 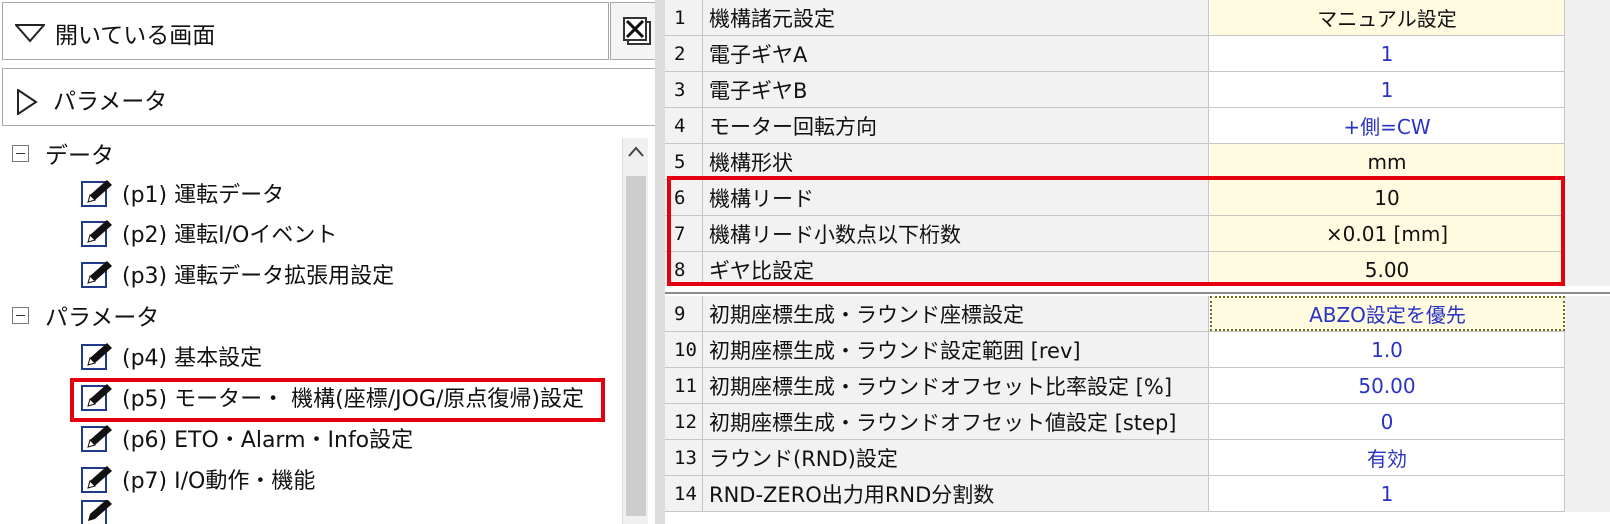 I want to click on table-row: 11 初期座標生成・ラウンドオフセット比率設定 [%] 50.00, so click(x=1137, y=386).